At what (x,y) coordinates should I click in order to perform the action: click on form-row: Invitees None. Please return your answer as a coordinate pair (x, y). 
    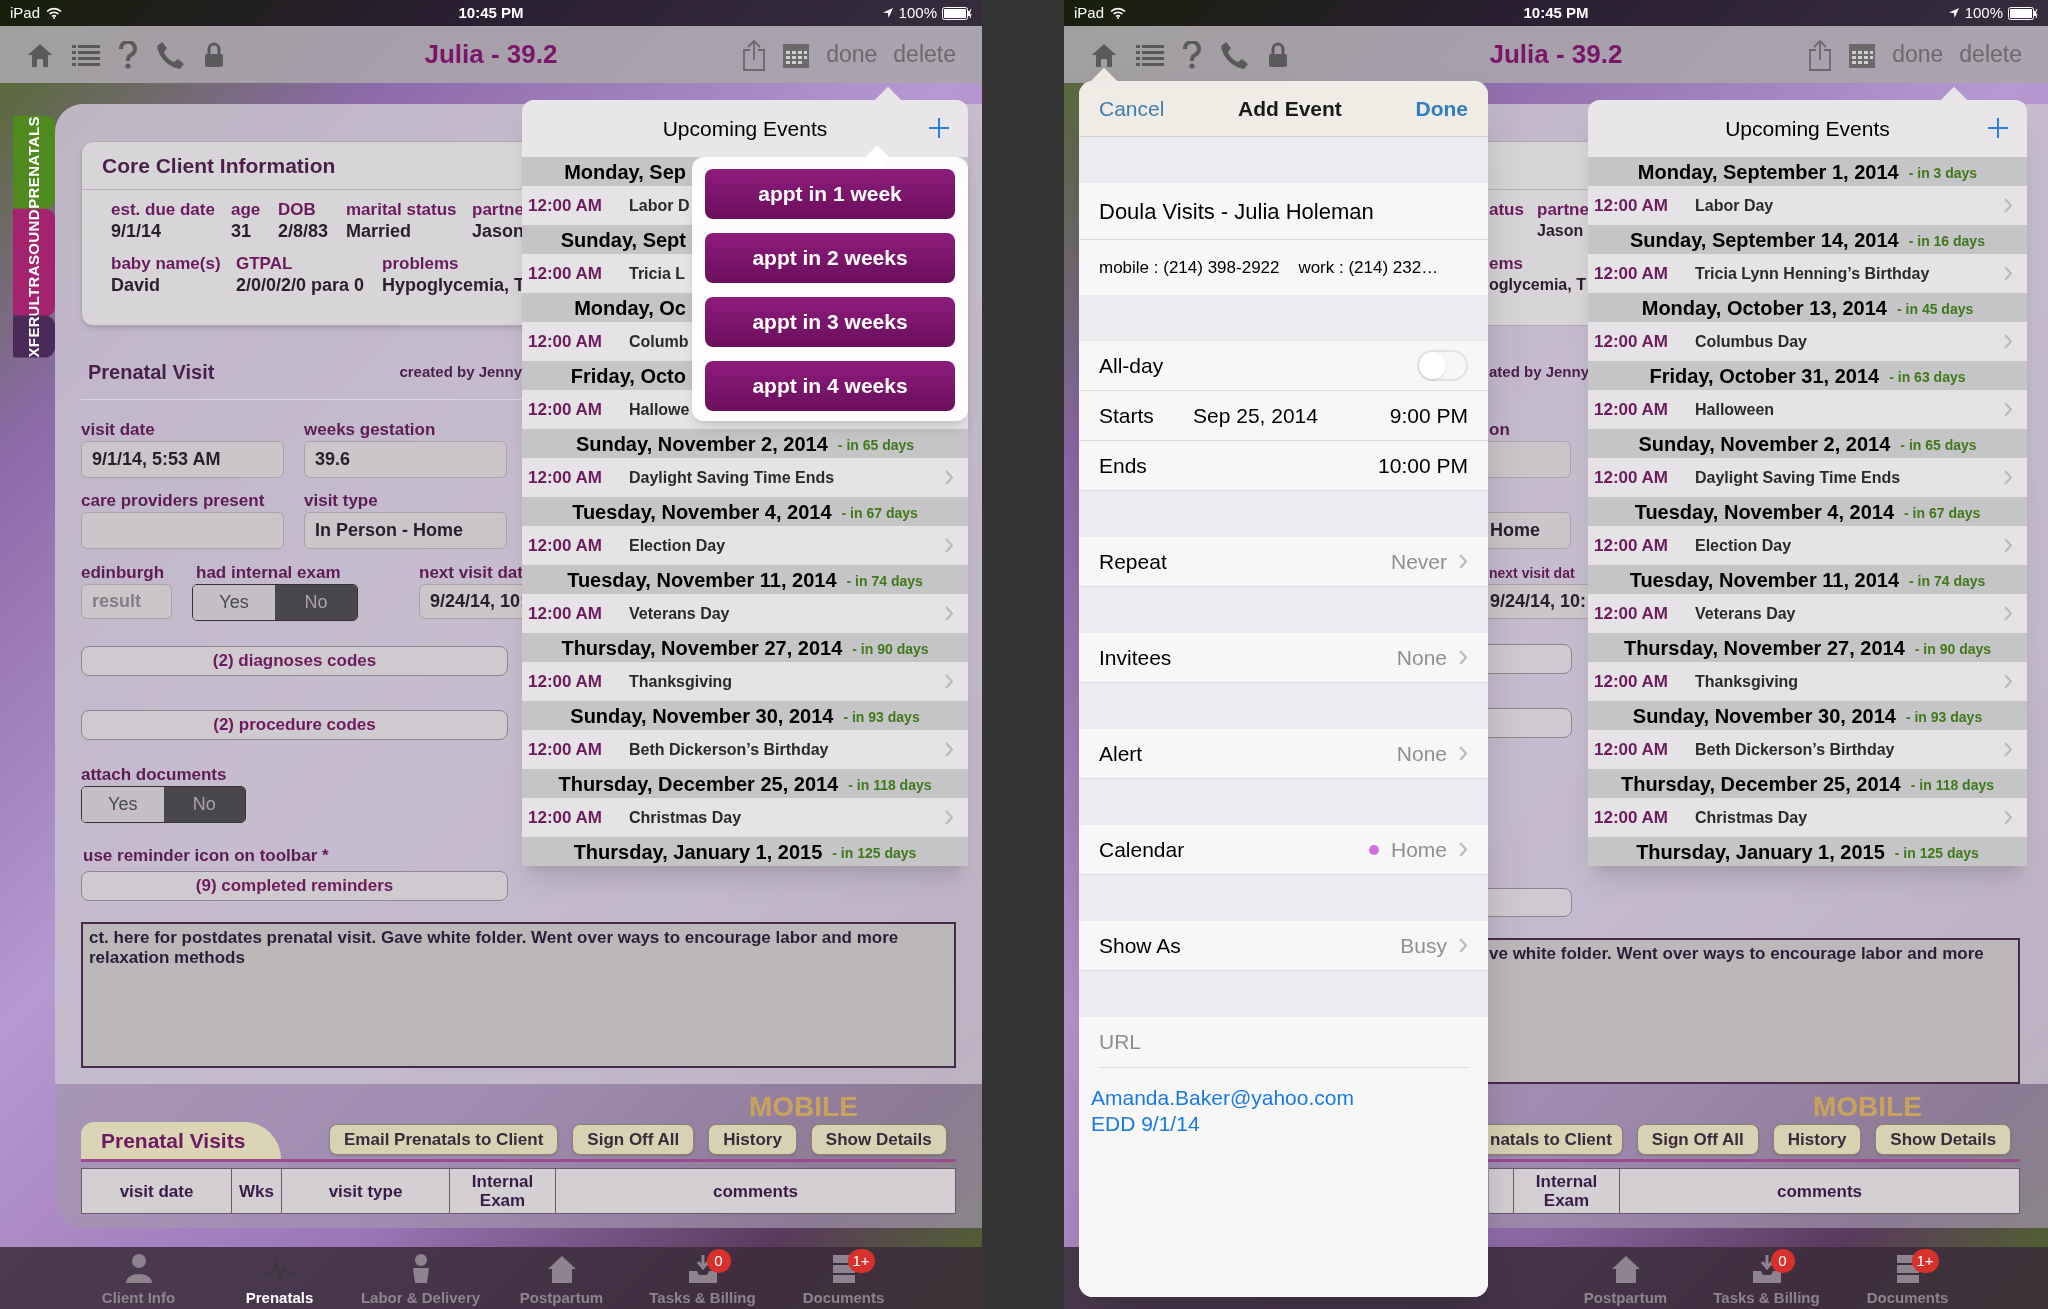
    Looking at the image, I should click on (1283, 658).